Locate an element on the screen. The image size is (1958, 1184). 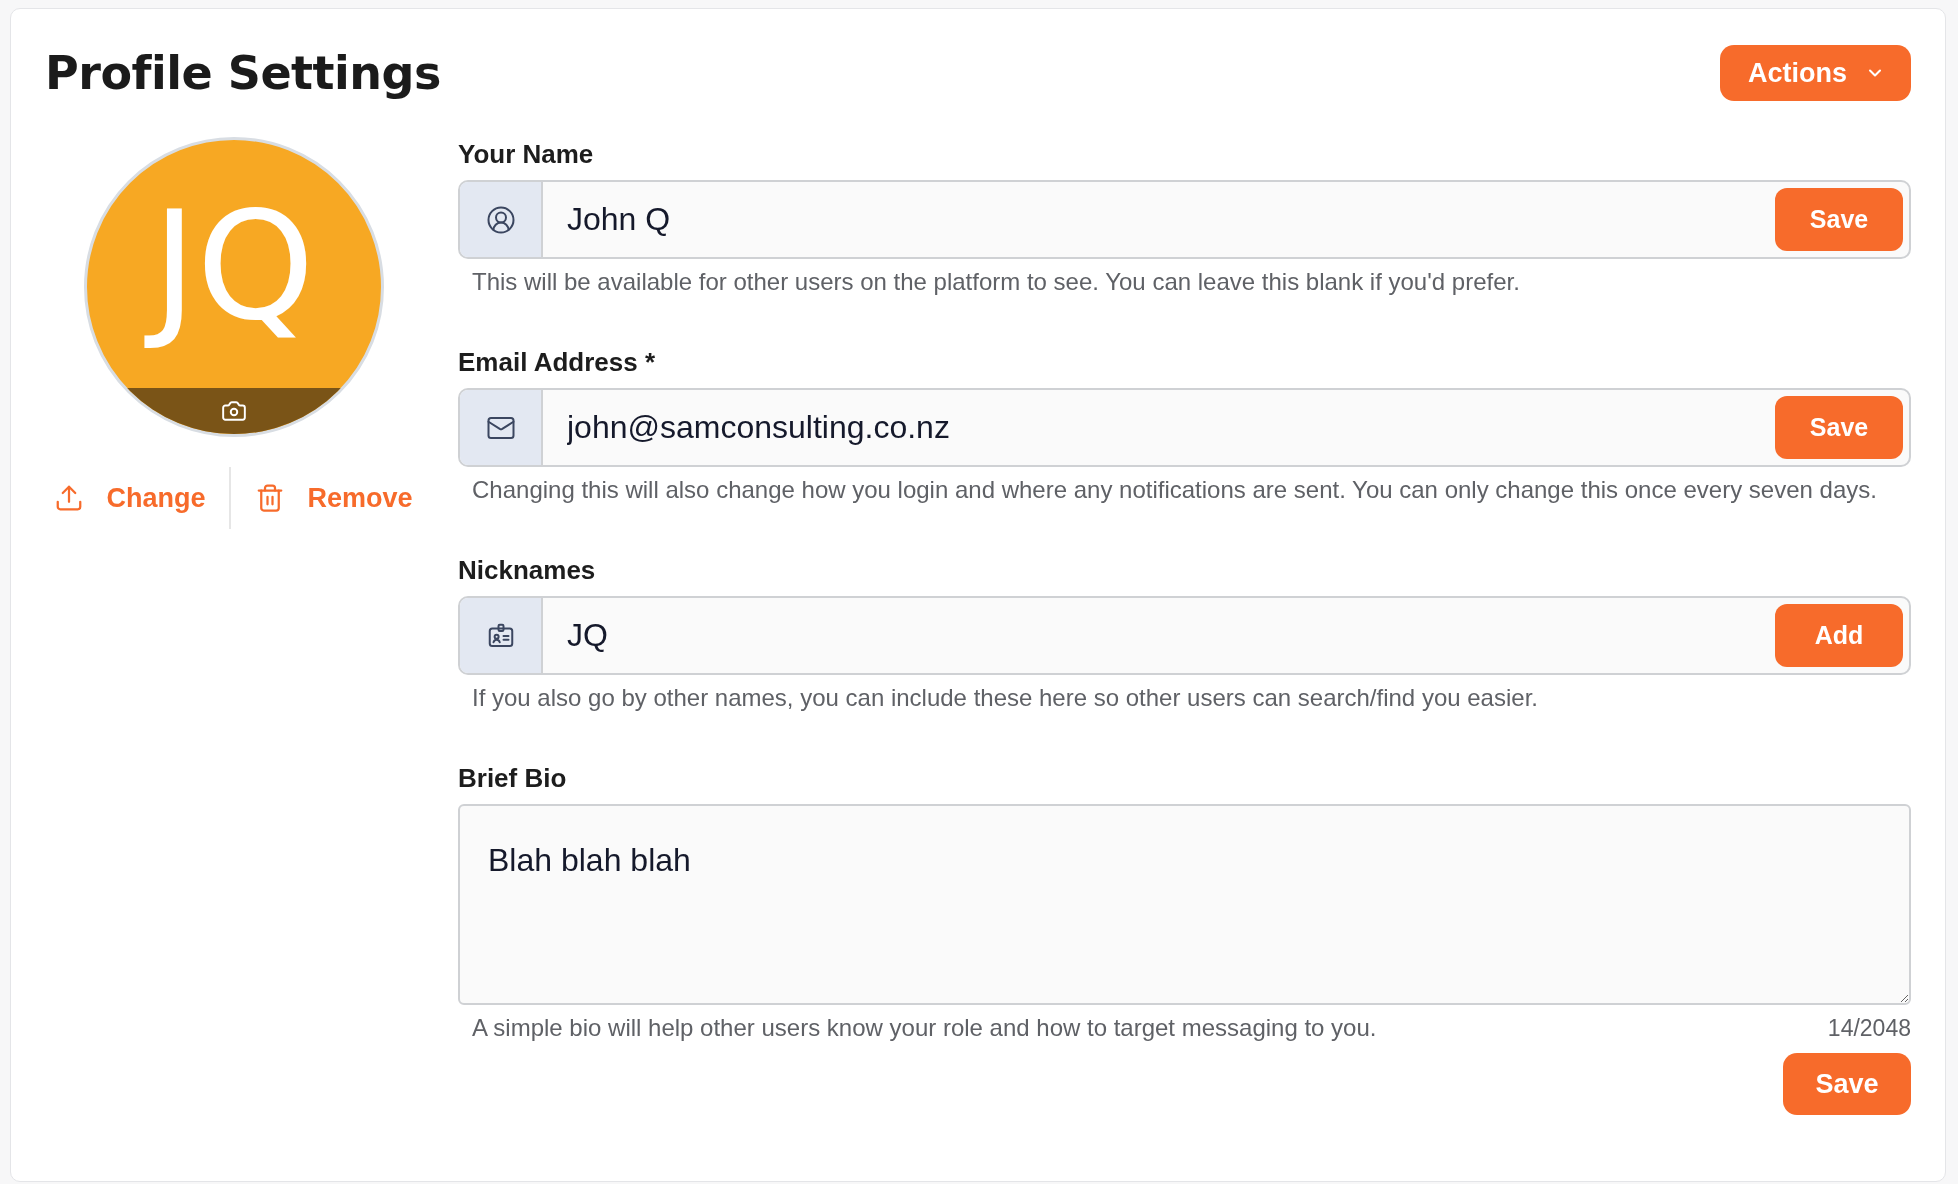
camera-icon is located at coordinates (233, 411).